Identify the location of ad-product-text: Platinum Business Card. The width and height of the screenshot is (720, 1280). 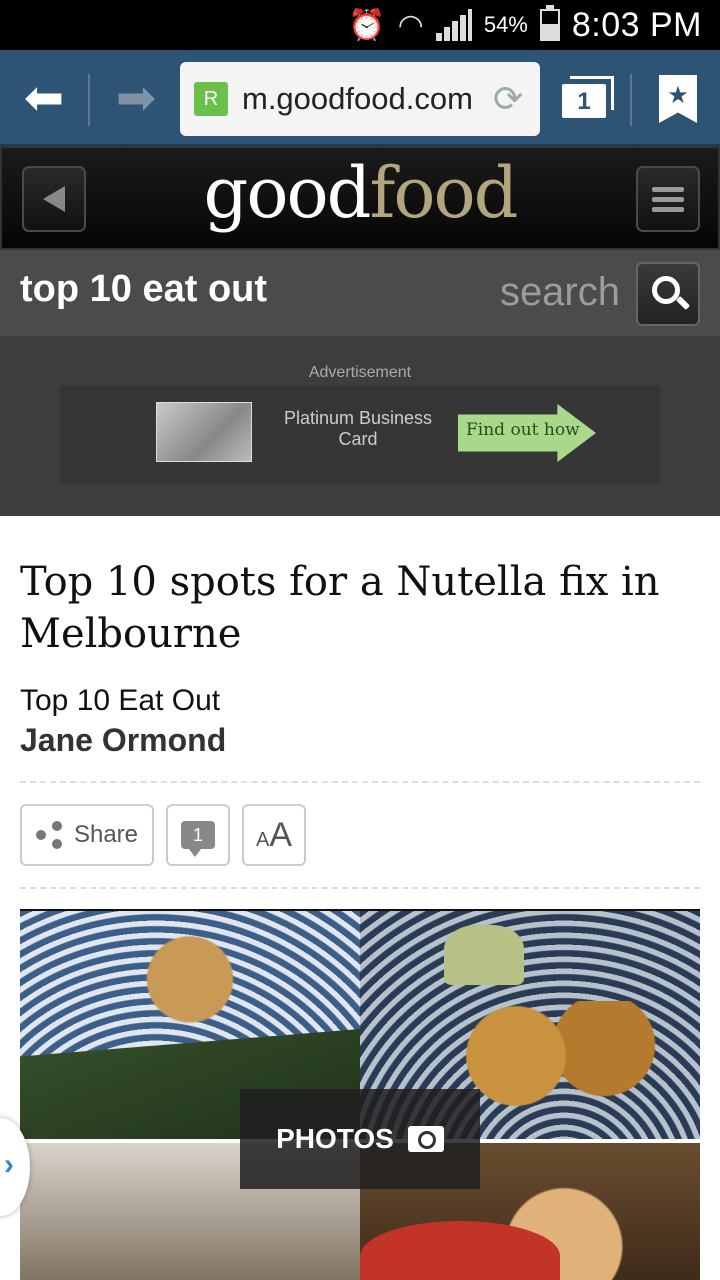
(358, 428).